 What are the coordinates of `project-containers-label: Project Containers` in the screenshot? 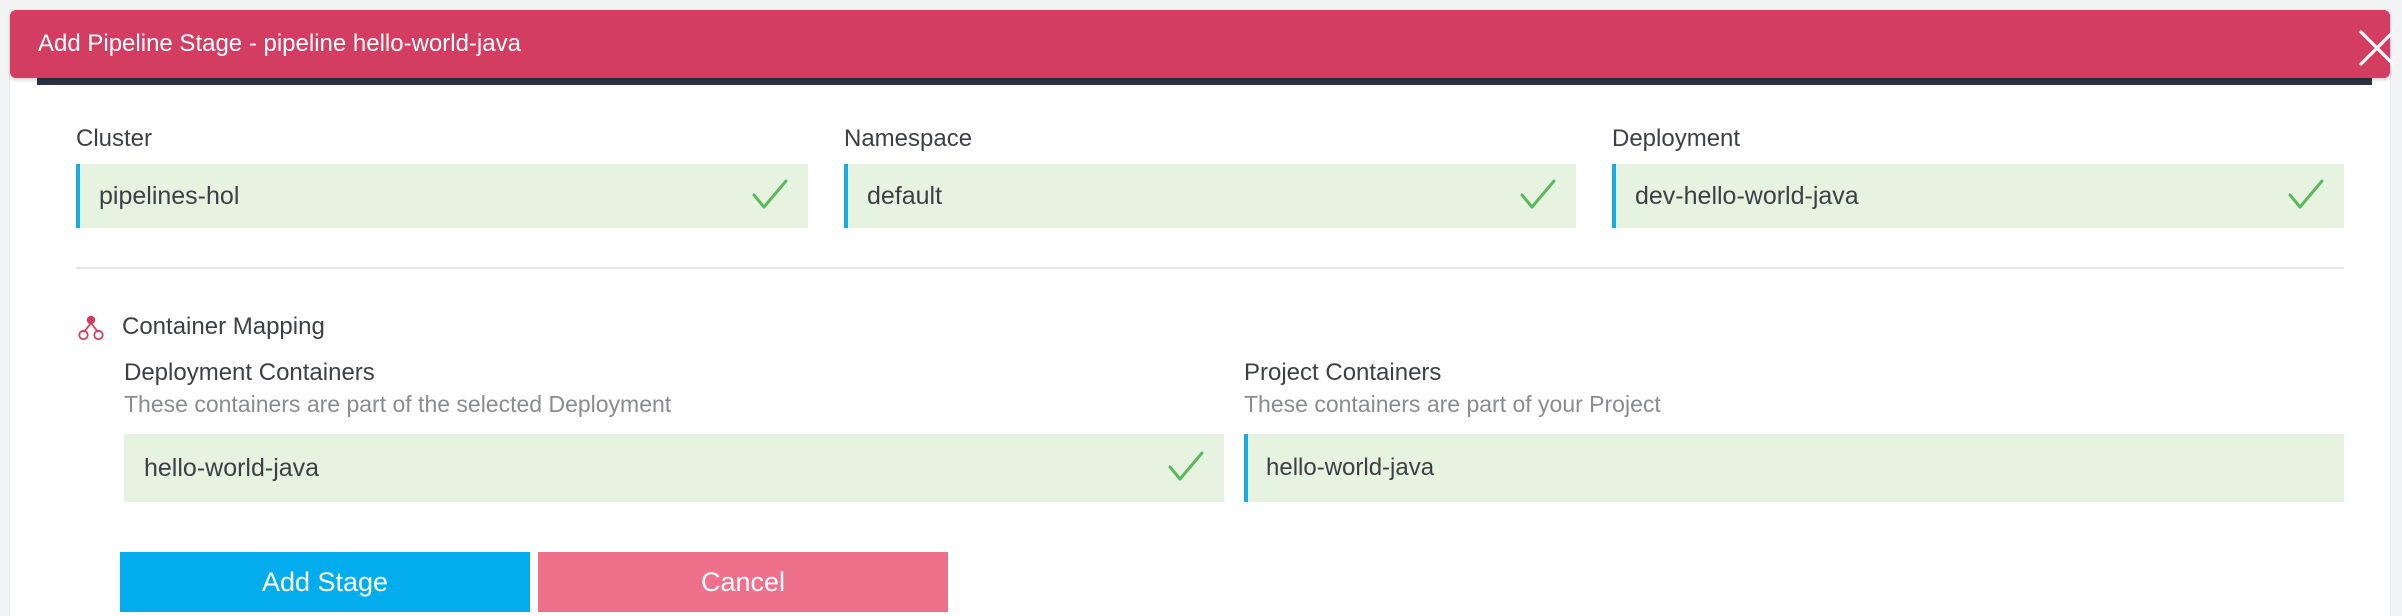 It's located at (1343, 372).